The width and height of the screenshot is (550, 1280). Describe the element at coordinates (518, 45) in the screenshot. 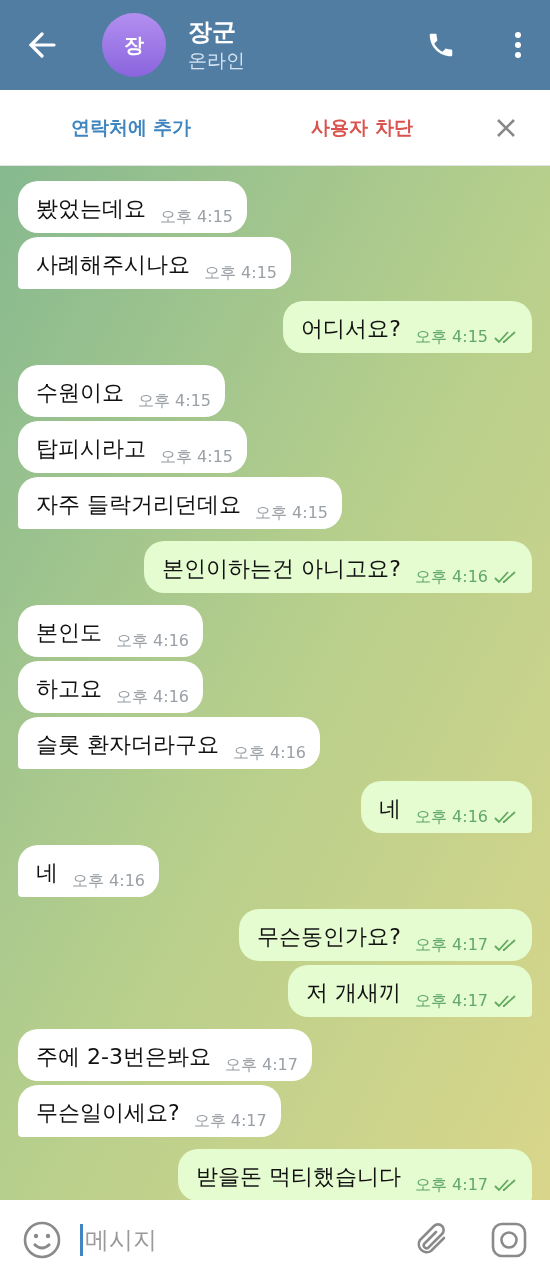

I see `more-options-icon` at that location.